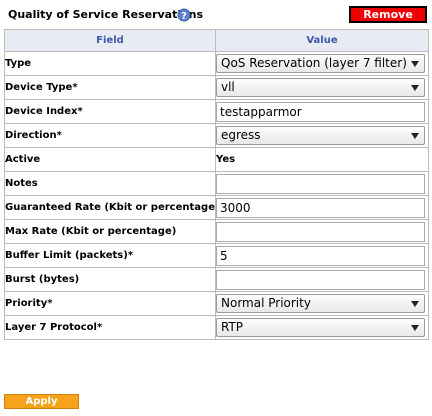 Image resolution: width=432 pixels, height=416 pixels. What do you see at coordinates (110, 111) in the screenshot?
I see `device-index-label: Device Index*` at bounding box center [110, 111].